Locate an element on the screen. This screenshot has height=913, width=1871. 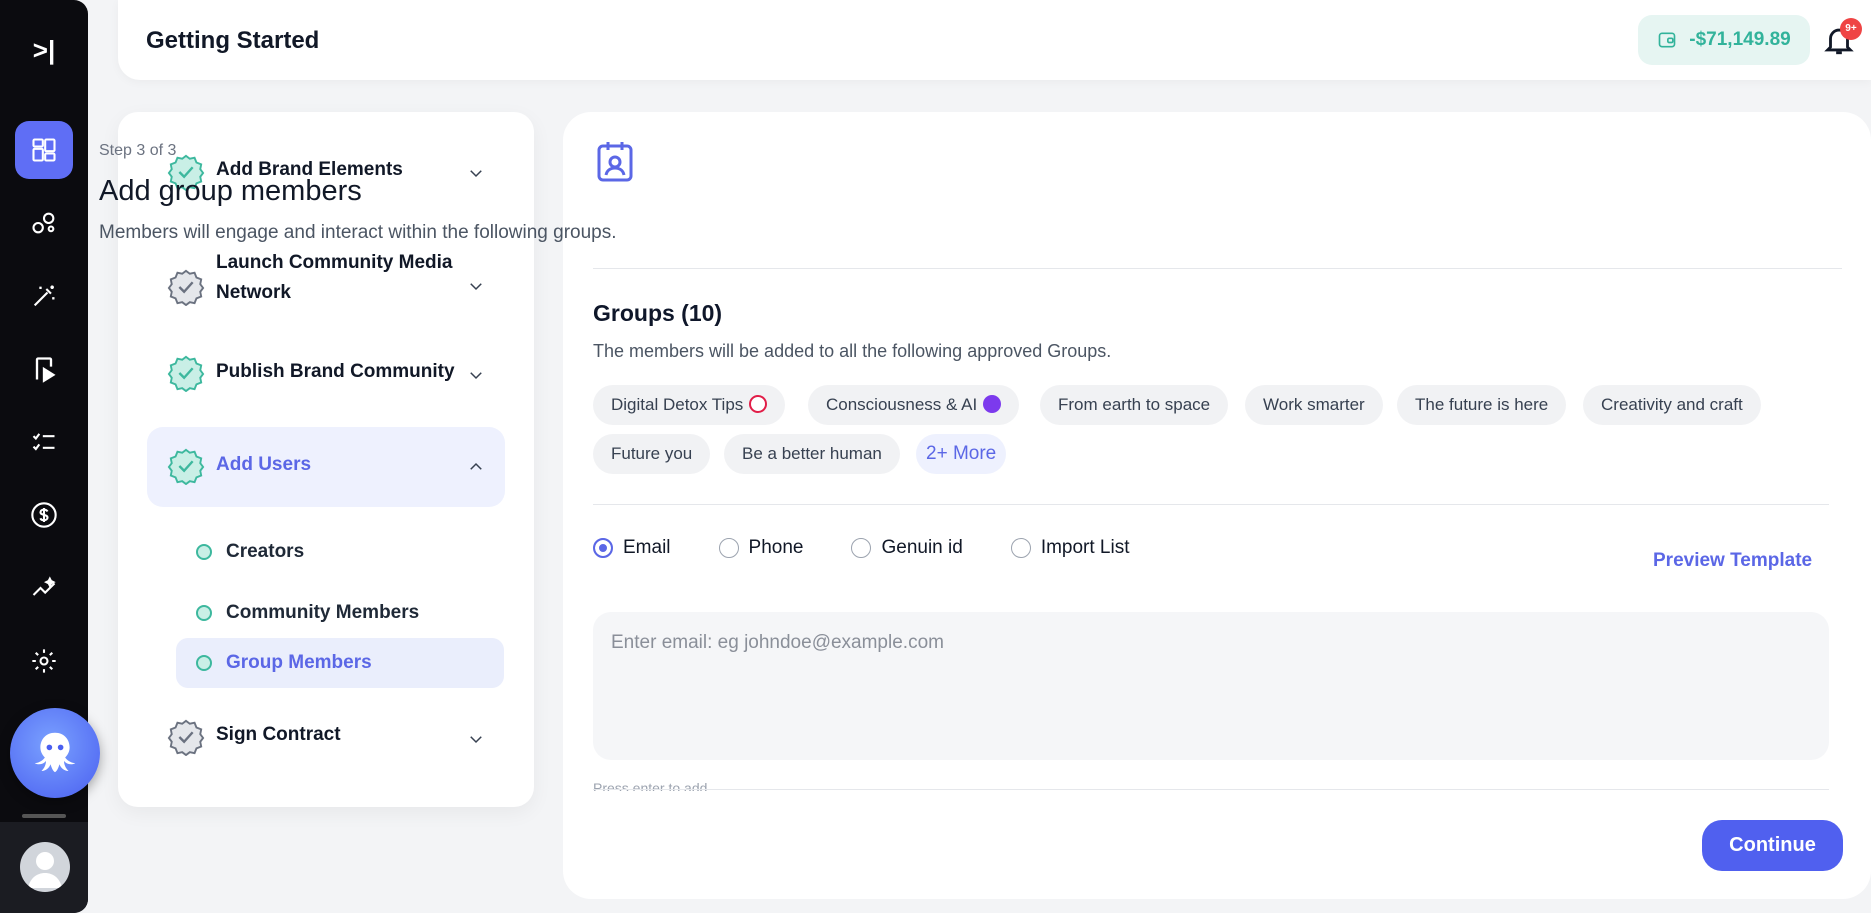
chip-label: From earth to space is located at coordinates (1134, 404).